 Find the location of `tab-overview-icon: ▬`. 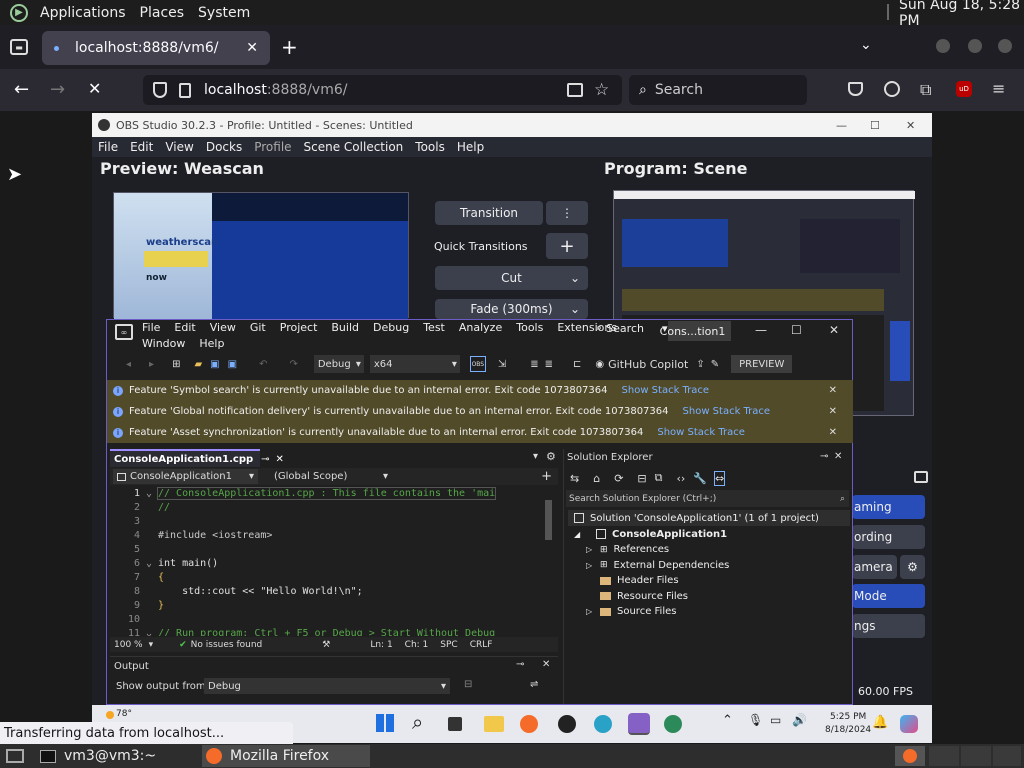

tab-overview-icon: ▬ is located at coordinates (19, 47).